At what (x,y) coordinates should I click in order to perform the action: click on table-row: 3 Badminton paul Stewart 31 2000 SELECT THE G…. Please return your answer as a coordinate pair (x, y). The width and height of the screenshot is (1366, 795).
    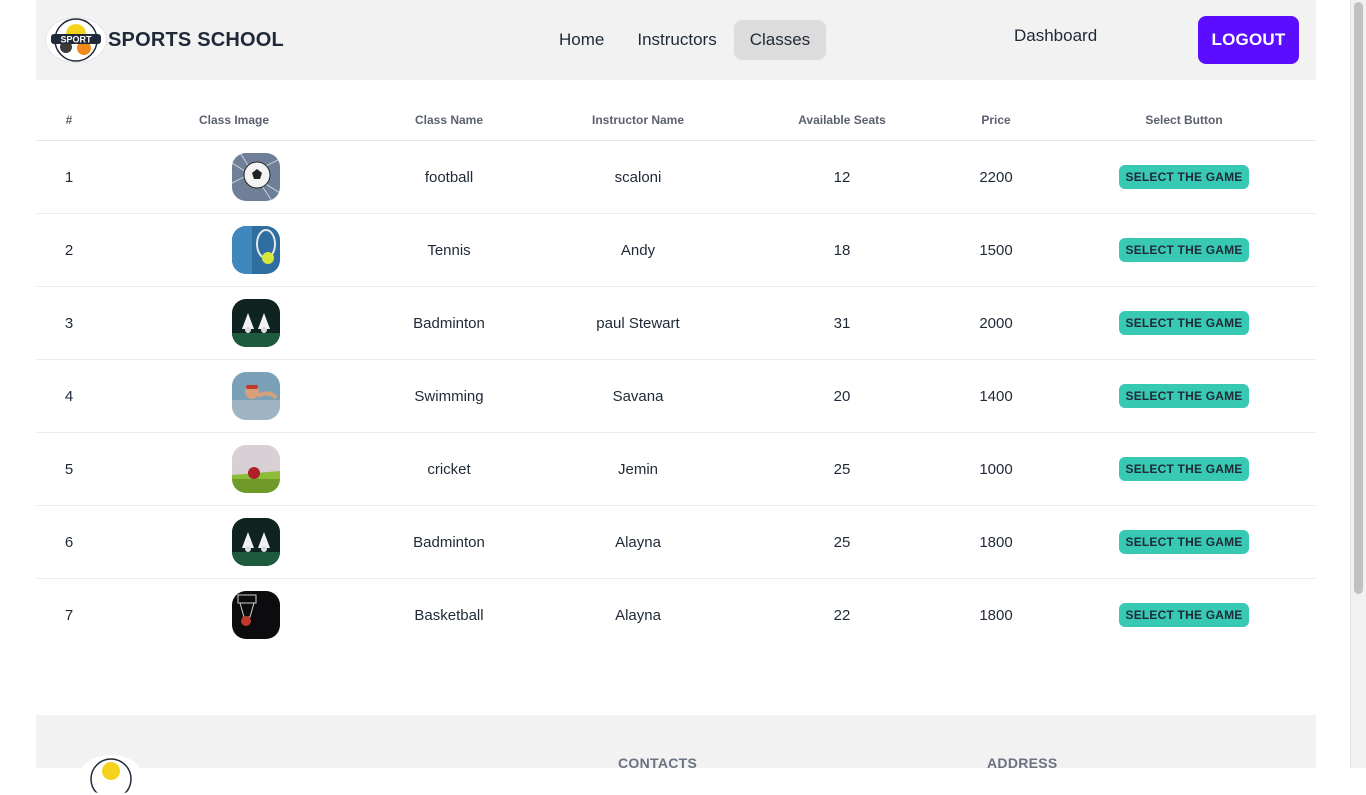
    Looking at the image, I should click on (676, 323).